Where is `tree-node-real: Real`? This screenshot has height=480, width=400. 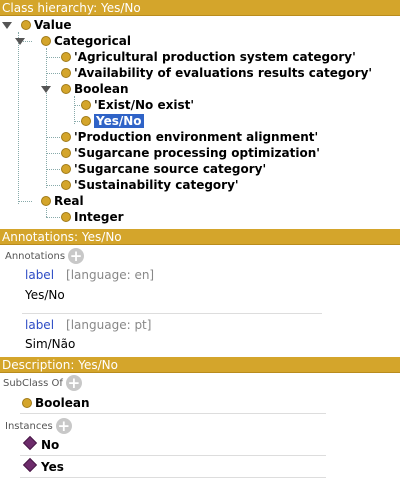 tree-node-real: Real is located at coordinates (62, 201).